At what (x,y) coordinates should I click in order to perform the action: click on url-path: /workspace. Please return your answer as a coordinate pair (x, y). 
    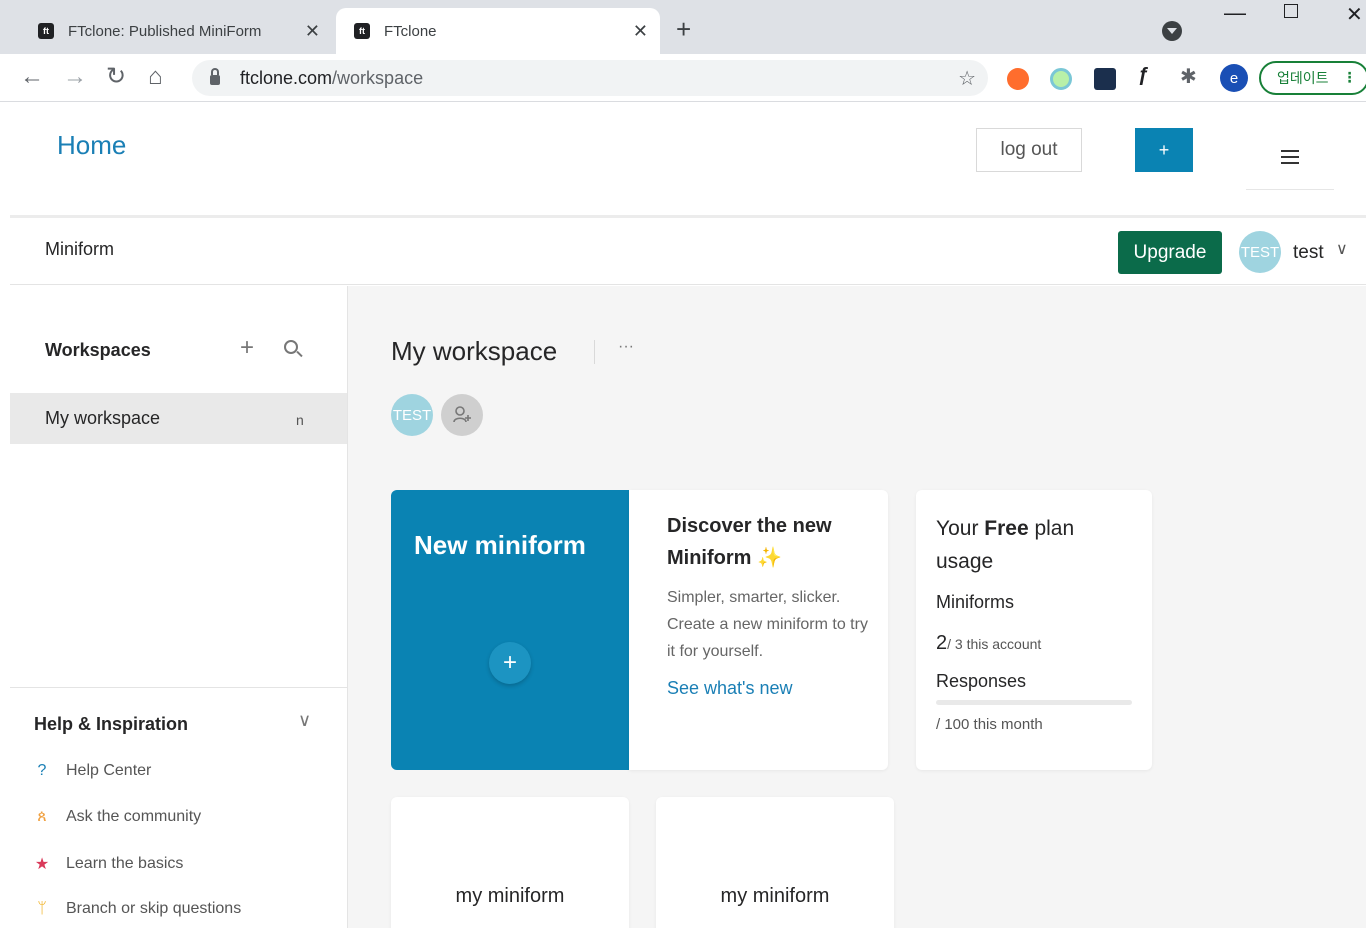
    Looking at the image, I should click on (378, 77).